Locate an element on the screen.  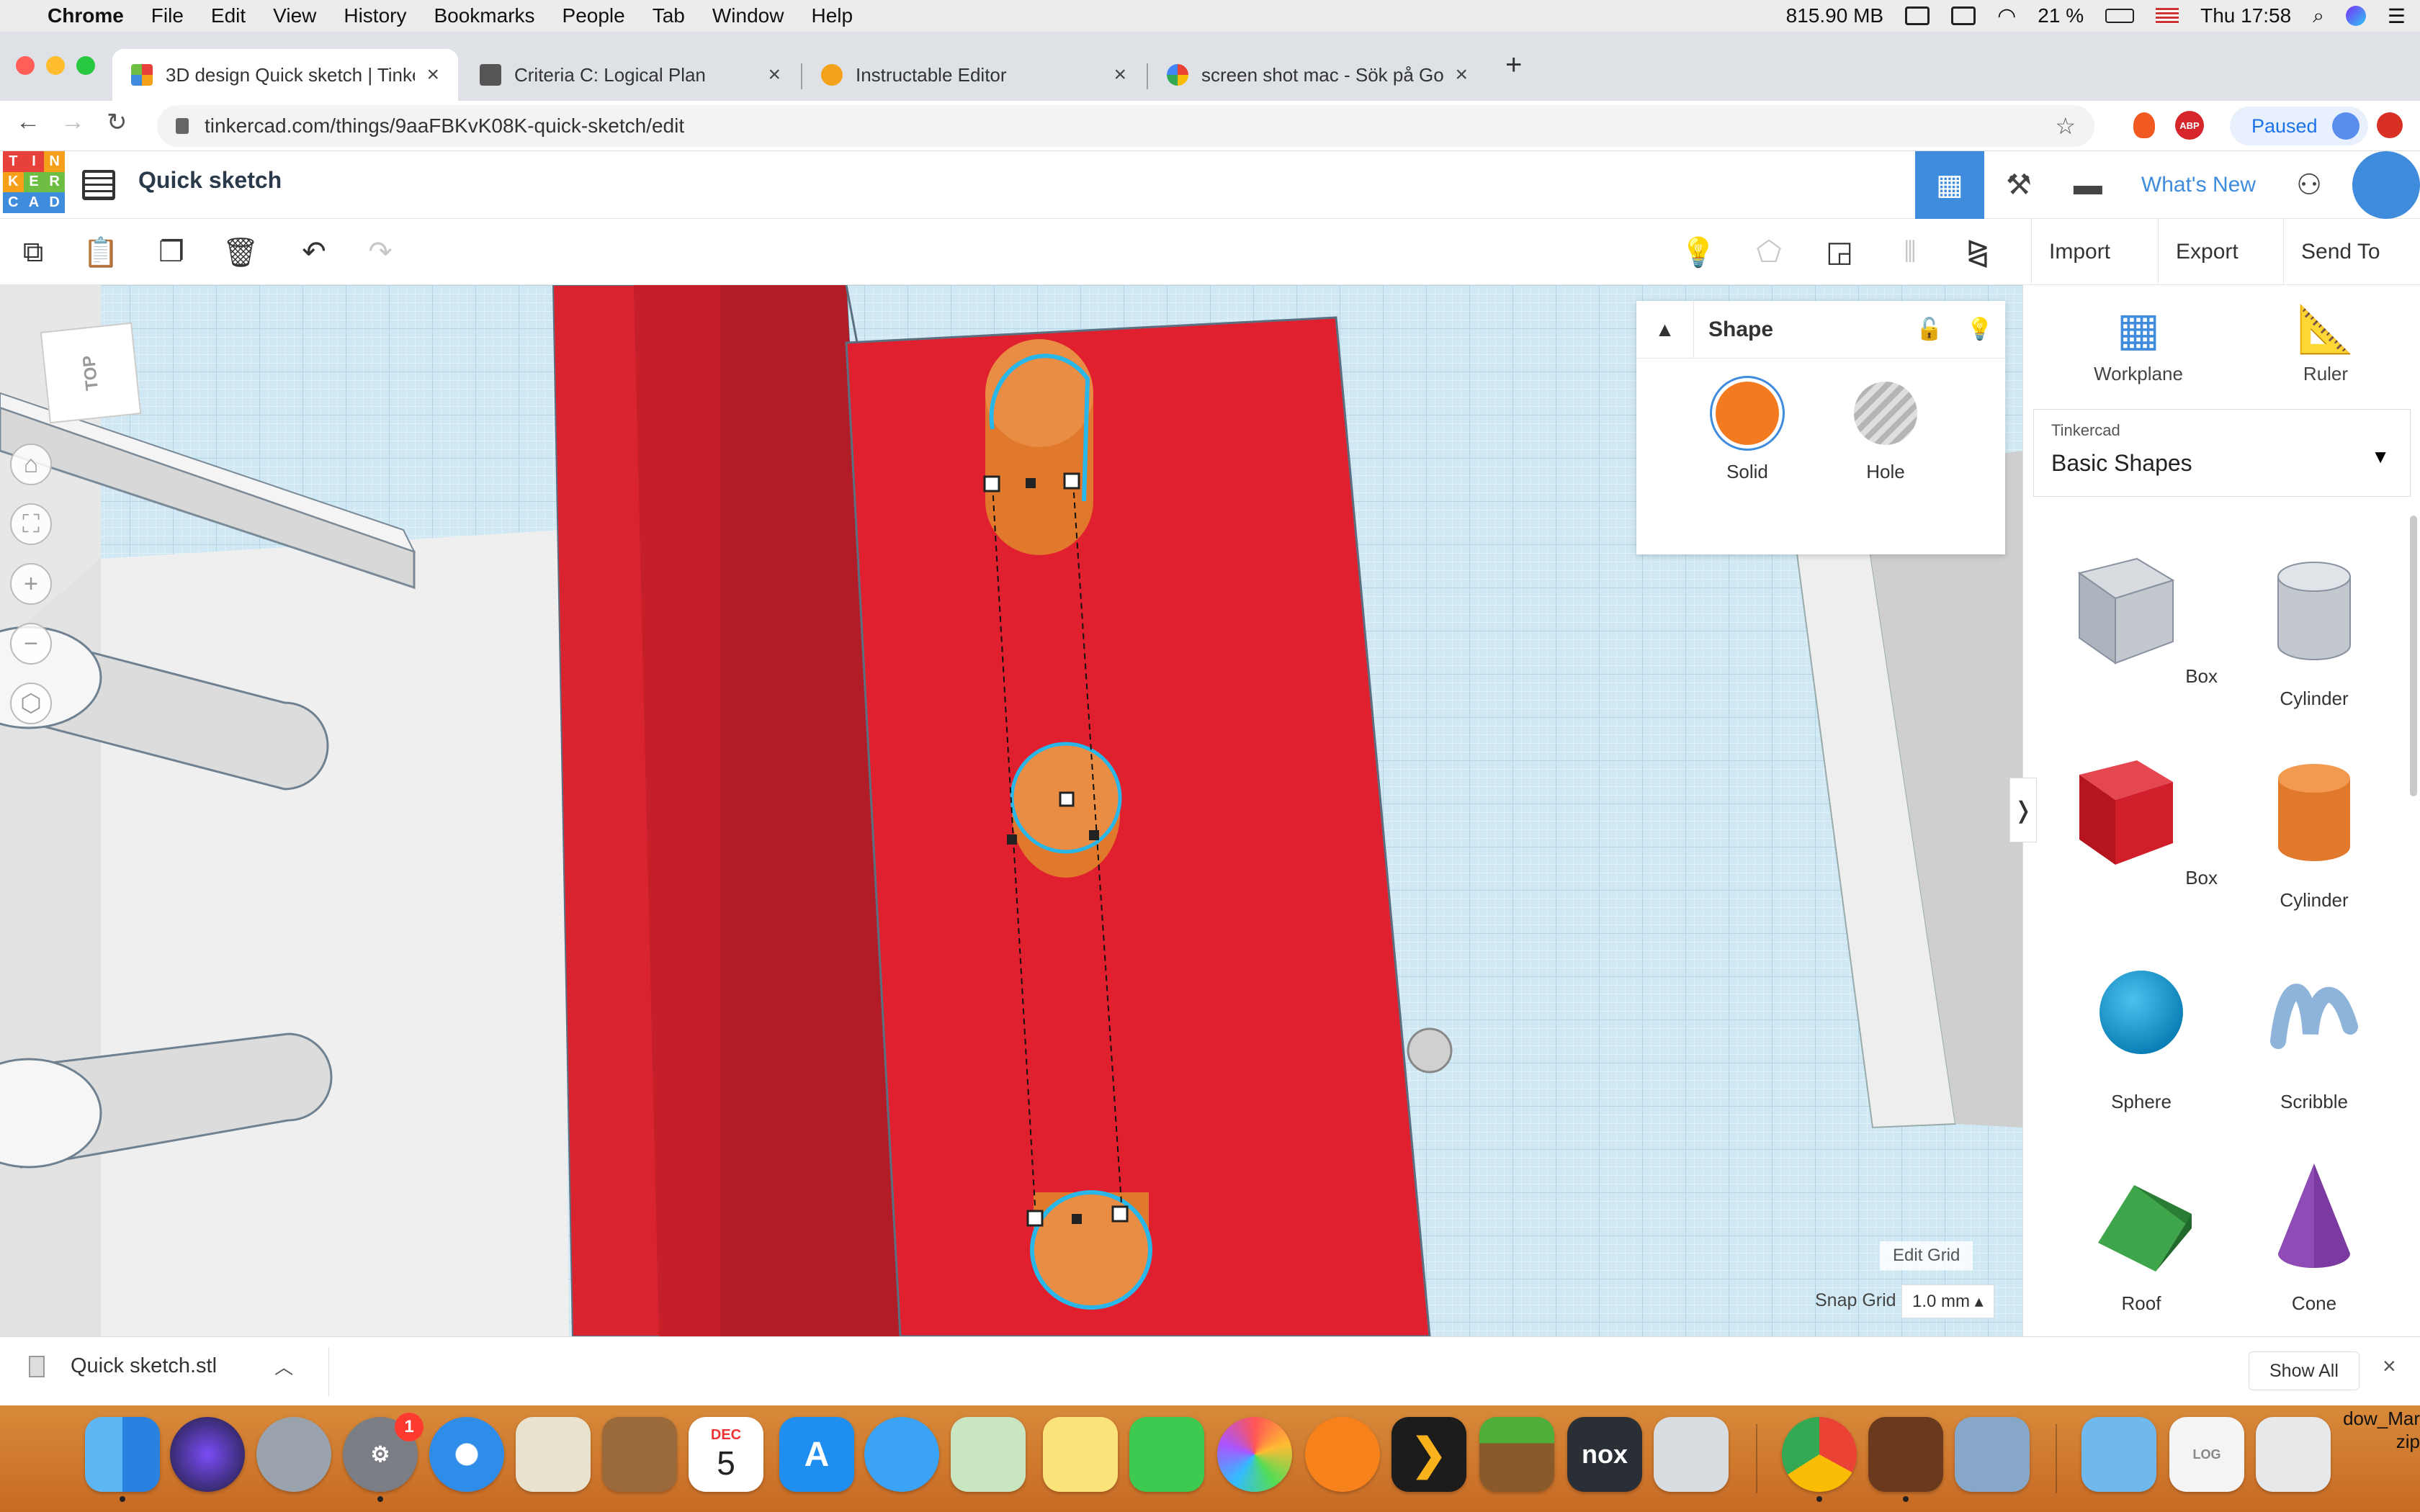
display-icon is located at coordinates (1917, 15).